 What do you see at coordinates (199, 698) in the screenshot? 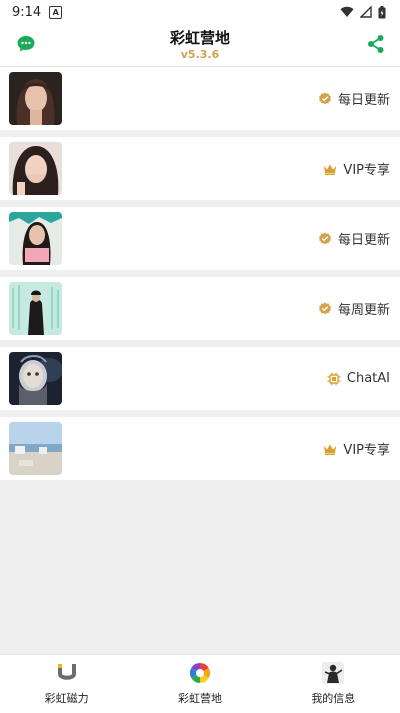
I see `nav-label: 彩虹营地` at bounding box center [199, 698].